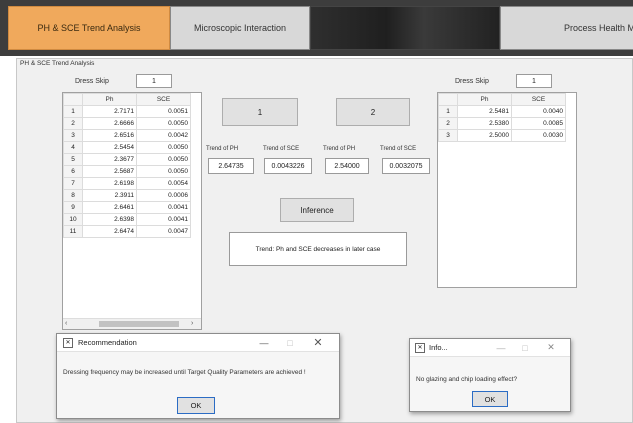 Image resolution: width=633 pixels, height=423 pixels. Describe the element at coordinates (484, 135) in the screenshot. I see `ph-cell: 2.5000` at that location.